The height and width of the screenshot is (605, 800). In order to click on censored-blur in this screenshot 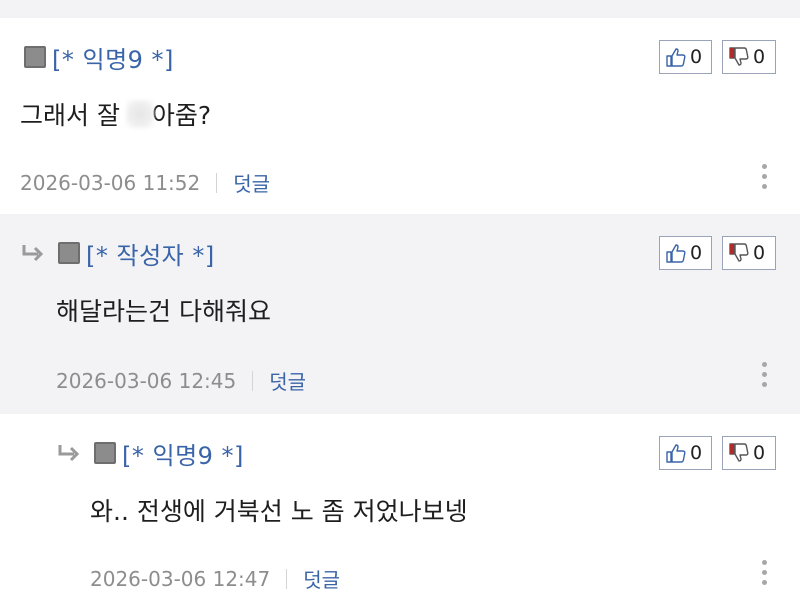, I will do `click(139, 114)`.